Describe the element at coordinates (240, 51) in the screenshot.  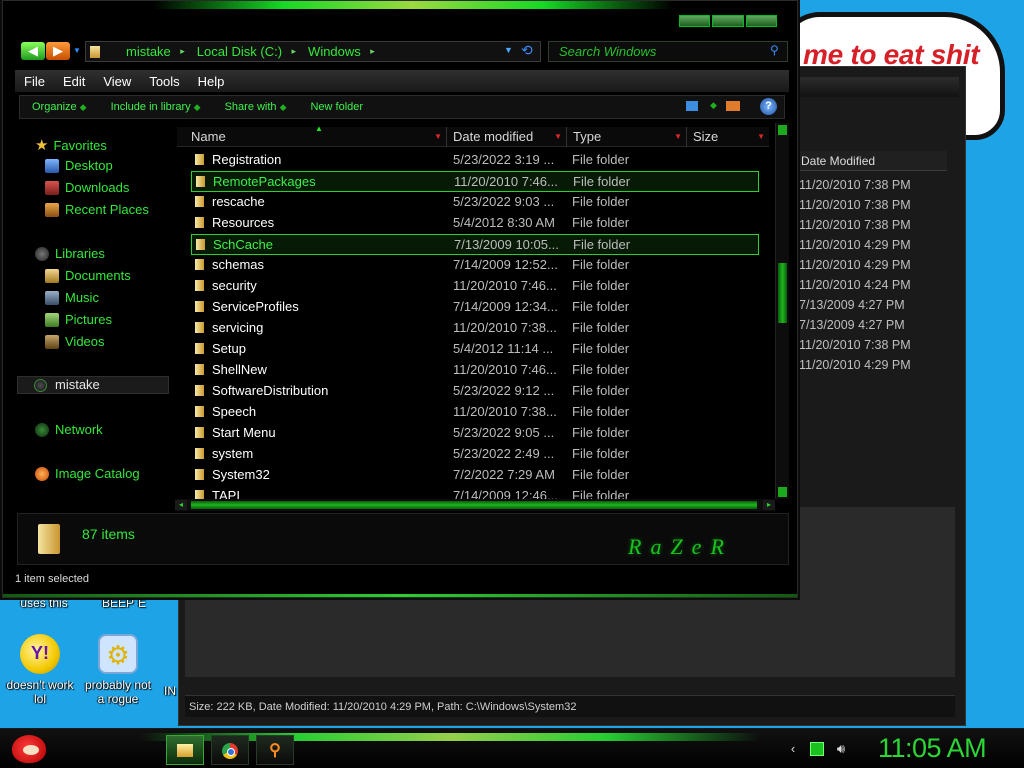
I see `breadcrumb-local-disk: Local Disk (C:)` at that location.